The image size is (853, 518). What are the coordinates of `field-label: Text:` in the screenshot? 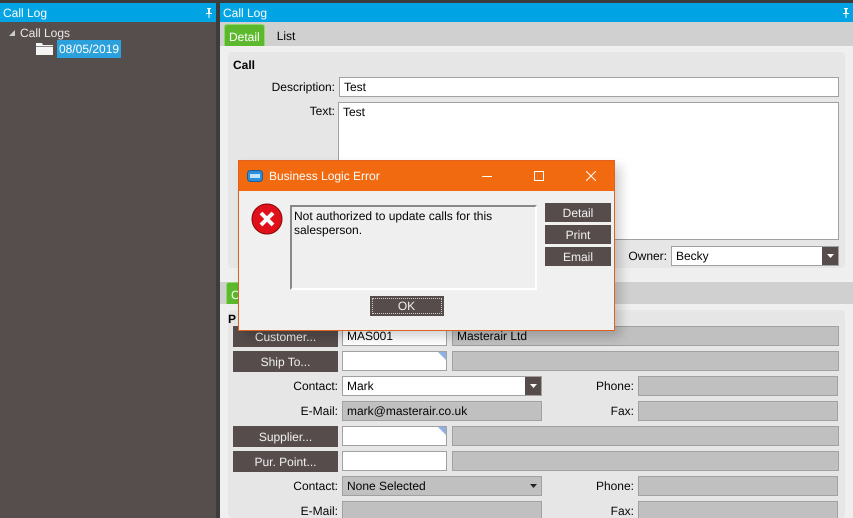 It's located at (321, 111).